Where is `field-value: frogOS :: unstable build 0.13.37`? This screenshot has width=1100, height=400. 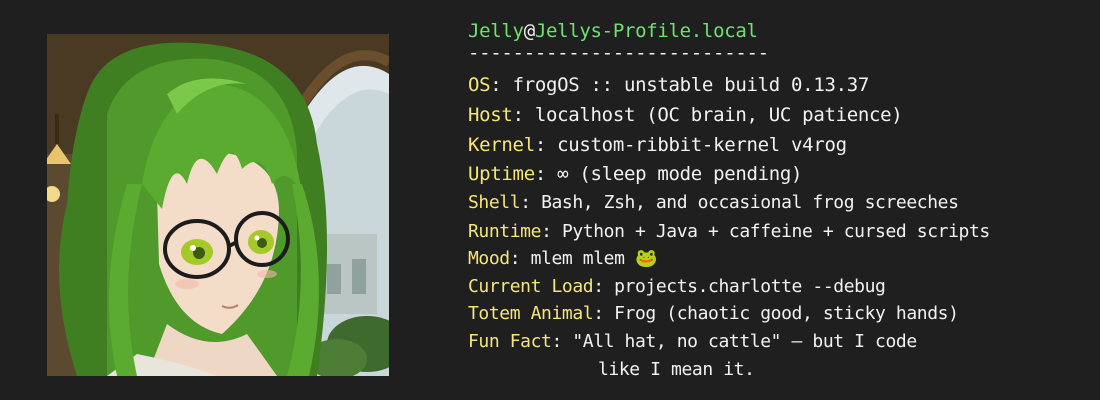
field-value: frogOS :: unstable build 0.13.37 is located at coordinates (691, 85).